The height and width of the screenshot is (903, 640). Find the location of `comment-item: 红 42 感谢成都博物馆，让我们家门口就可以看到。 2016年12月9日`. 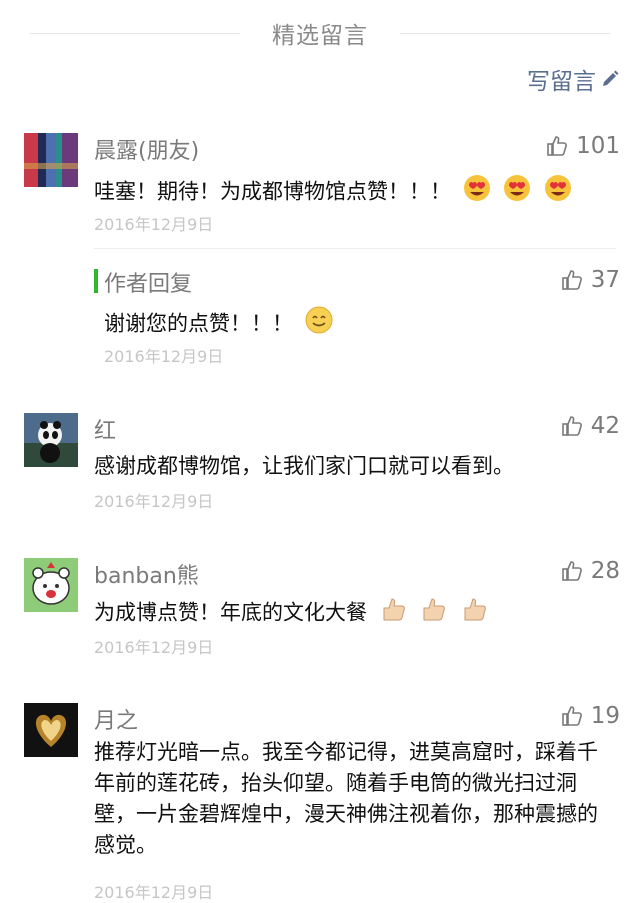

comment-item: 红 42 感谢成都博物馆，让我们家门口就可以看到。 2016年12月9日 is located at coordinates (320, 468).